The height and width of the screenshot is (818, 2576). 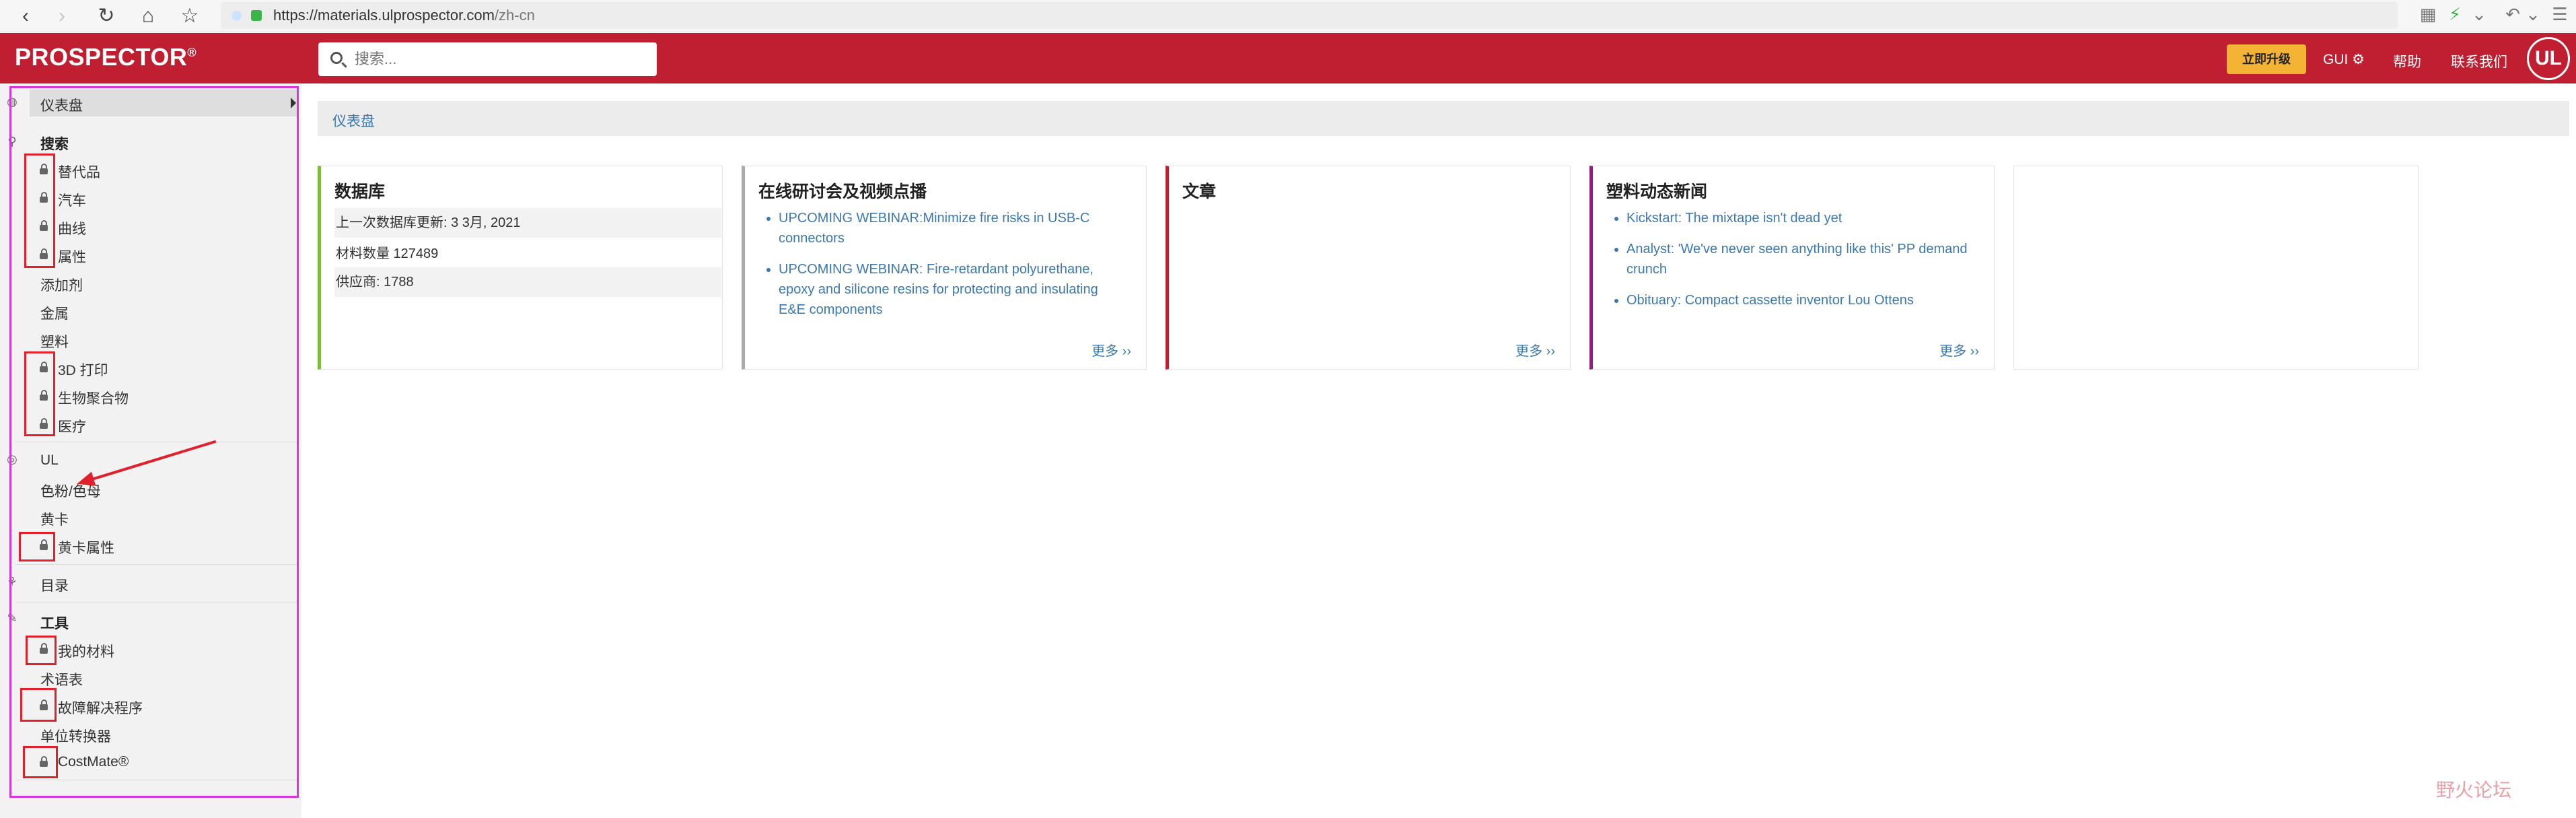 What do you see at coordinates (101, 57) in the screenshot?
I see `logo-text: PROSPECTOR` at bounding box center [101, 57].